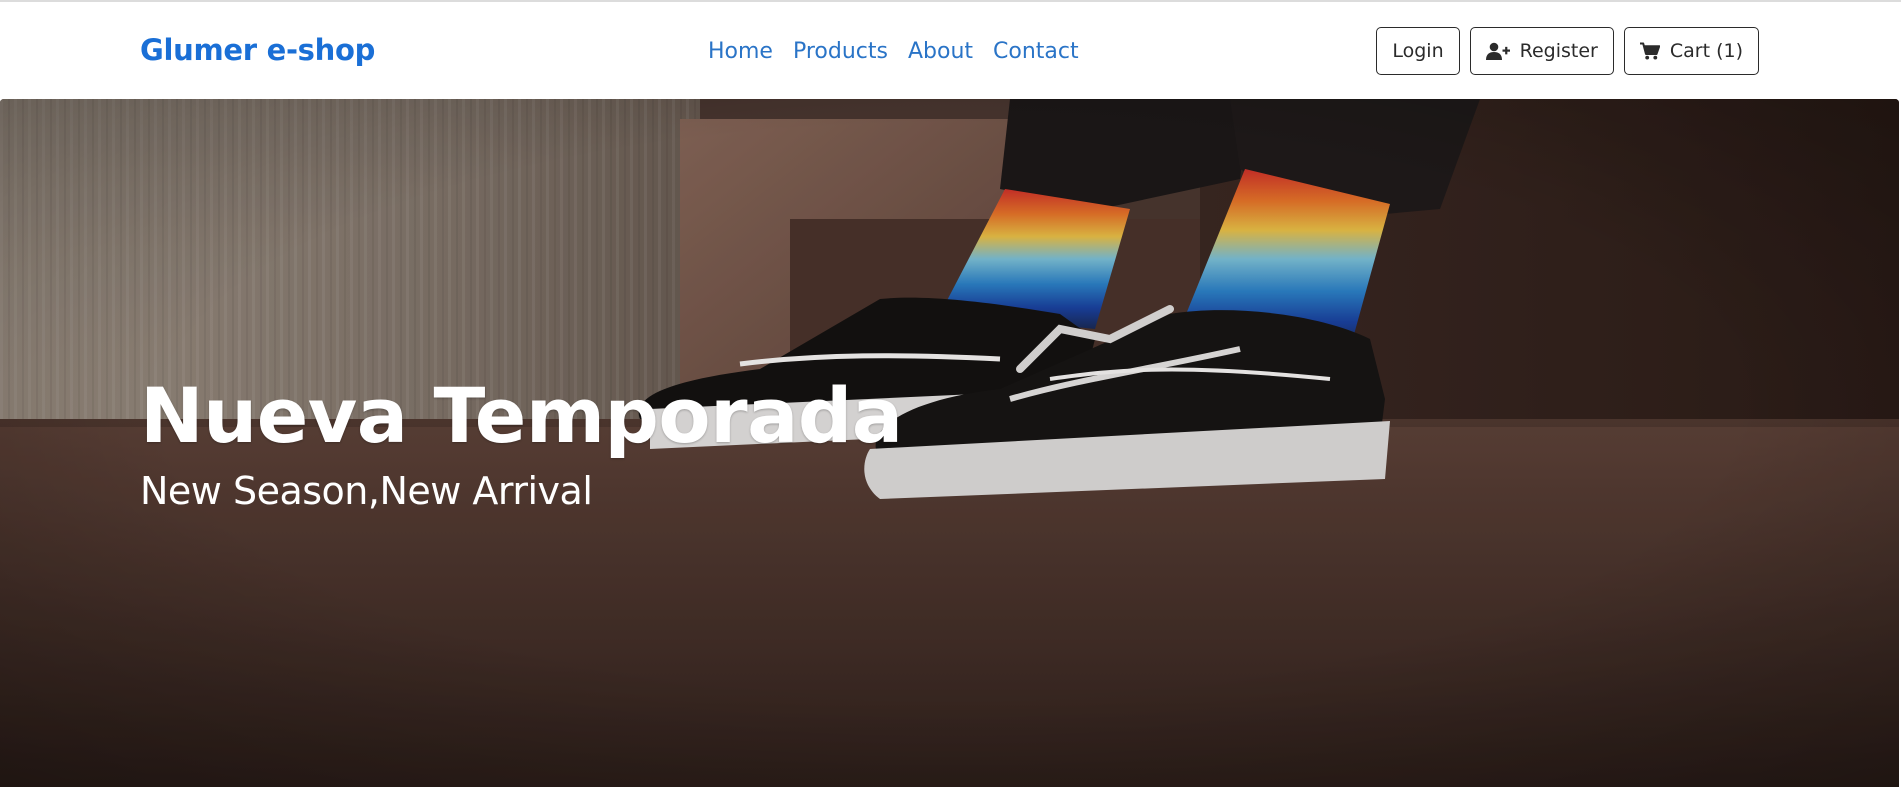 The image size is (1901, 787). What do you see at coordinates (1649, 51) in the screenshot?
I see `cart-icon` at bounding box center [1649, 51].